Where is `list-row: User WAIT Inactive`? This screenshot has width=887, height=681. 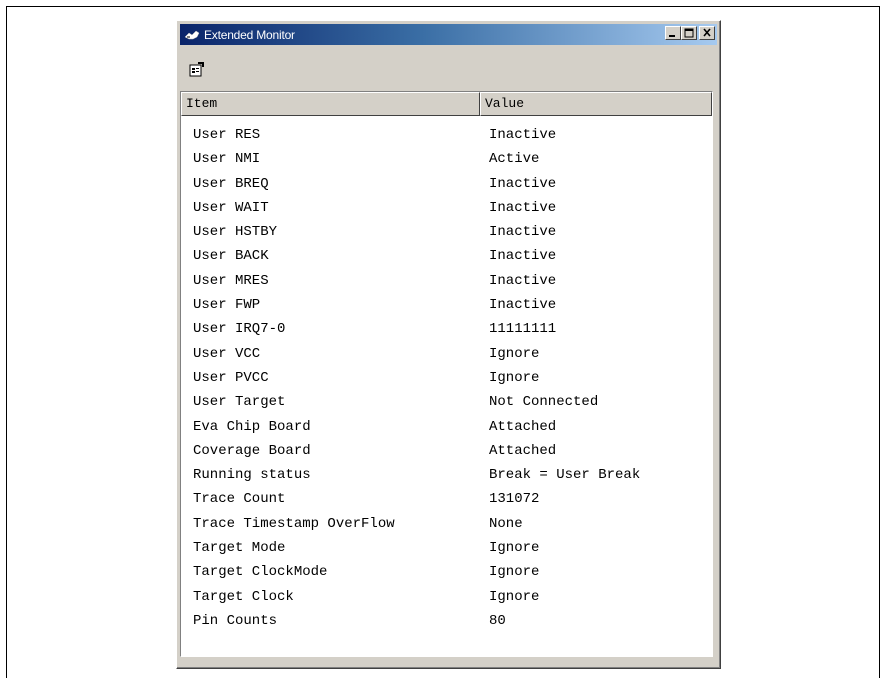
list-row: User WAIT Inactive is located at coordinates (446, 208).